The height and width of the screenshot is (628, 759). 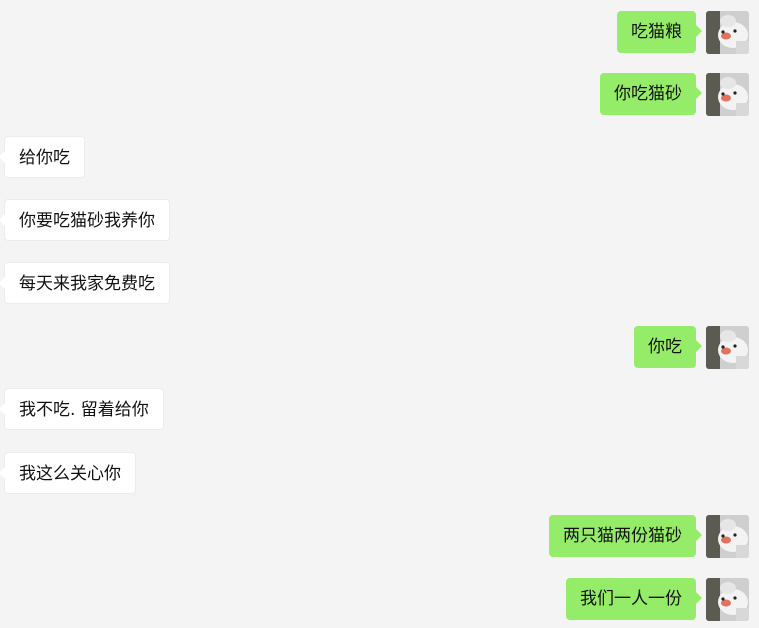 What do you see at coordinates (651, 94) in the screenshot?
I see `outgoing-message-bubble: 你吃猫砂` at bounding box center [651, 94].